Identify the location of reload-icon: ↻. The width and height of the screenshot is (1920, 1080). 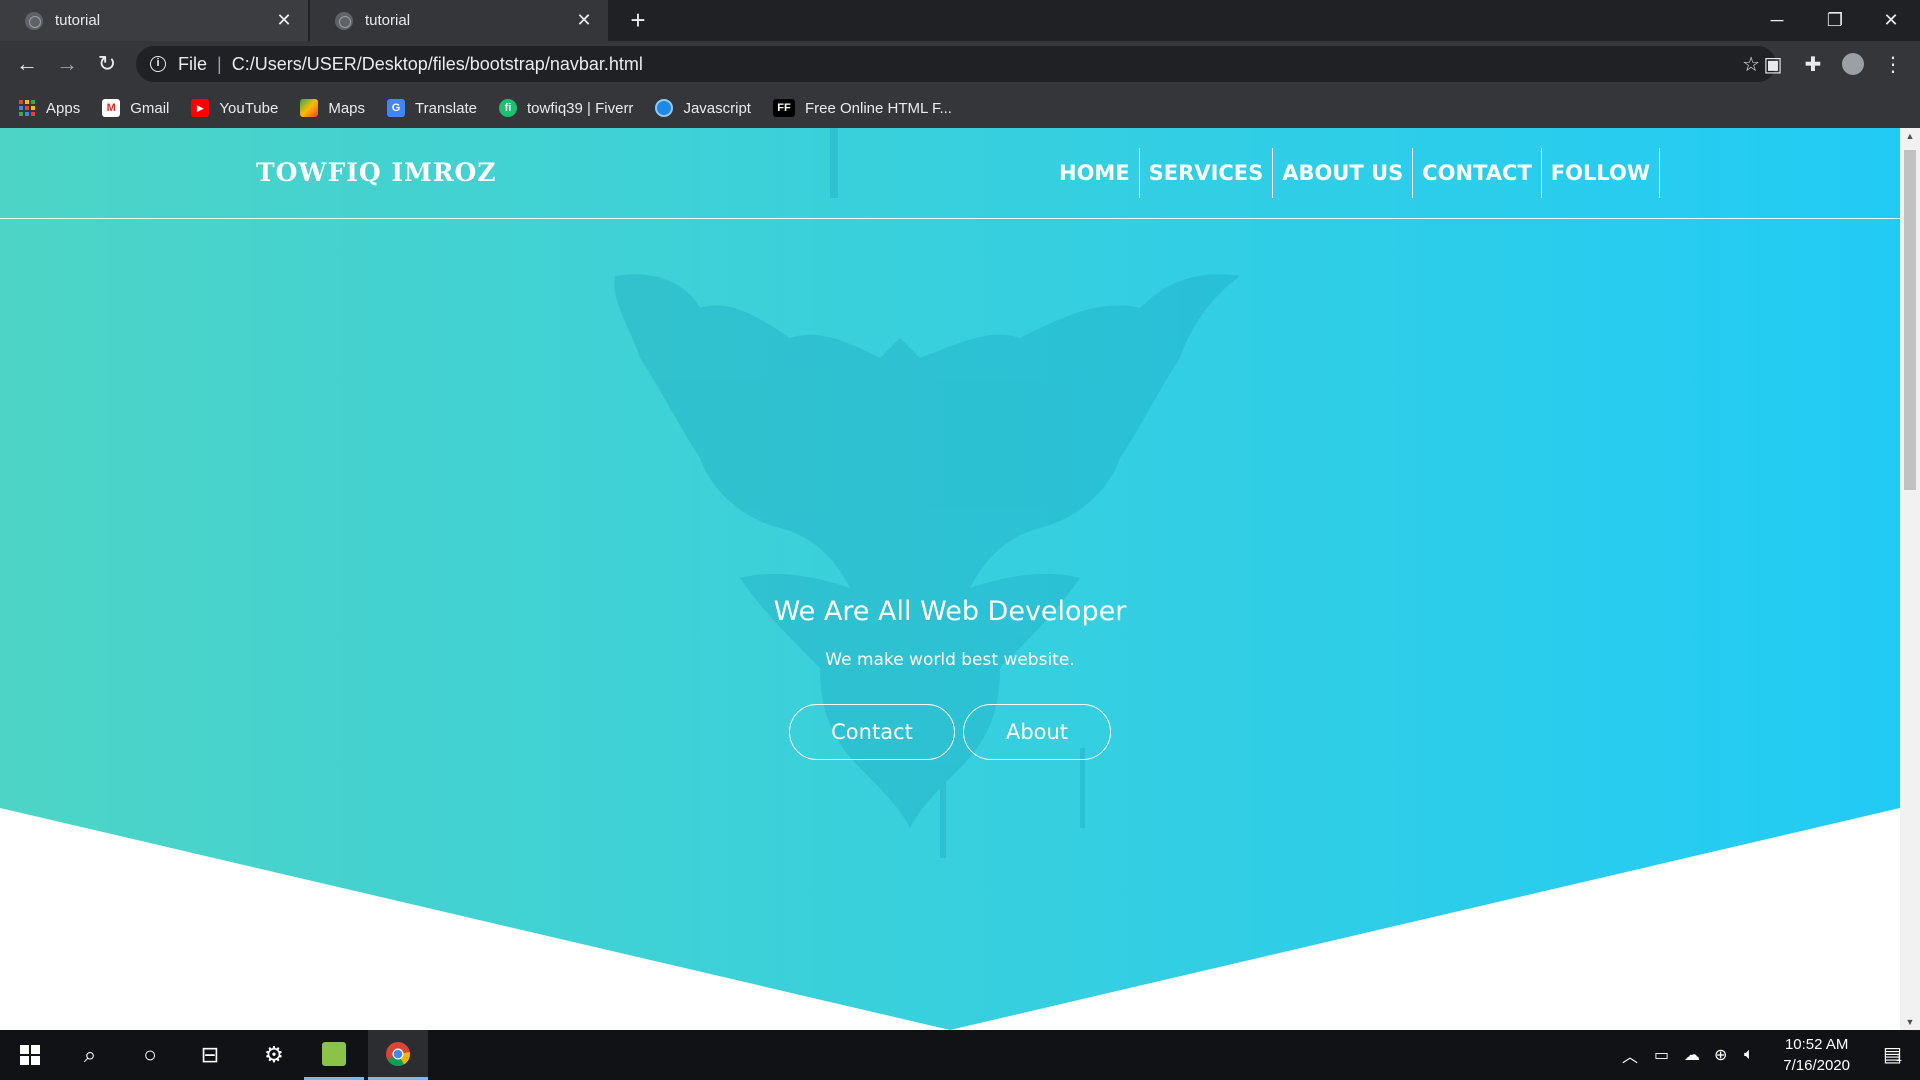
(107, 64).